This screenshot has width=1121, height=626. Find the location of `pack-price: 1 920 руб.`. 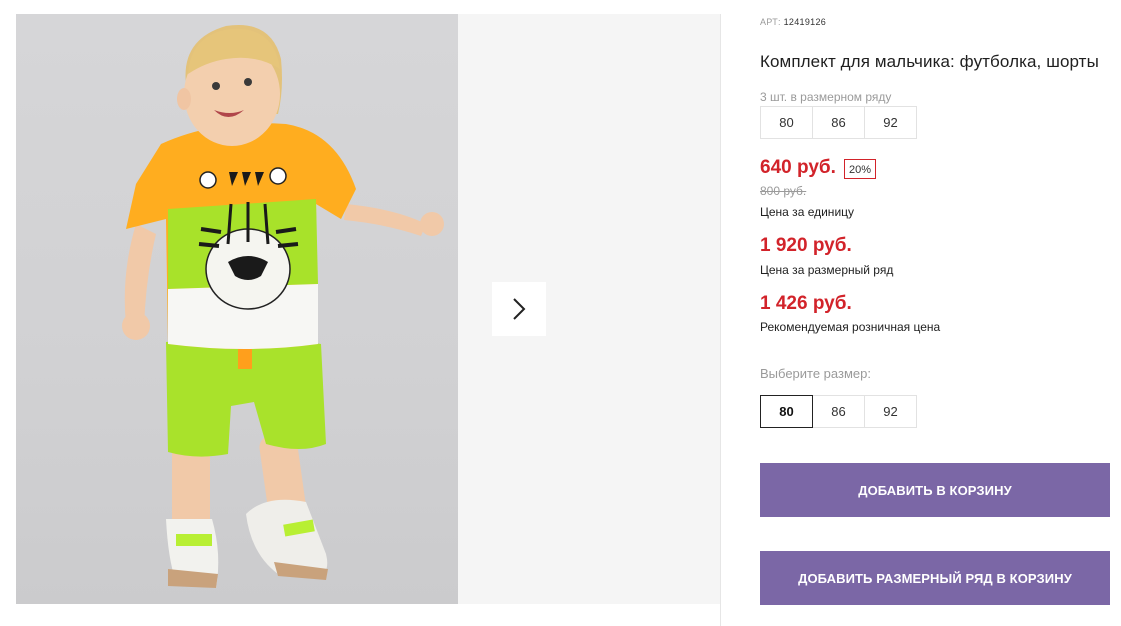

pack-price: 1 920 руб. is located at coordinates (806, 245).